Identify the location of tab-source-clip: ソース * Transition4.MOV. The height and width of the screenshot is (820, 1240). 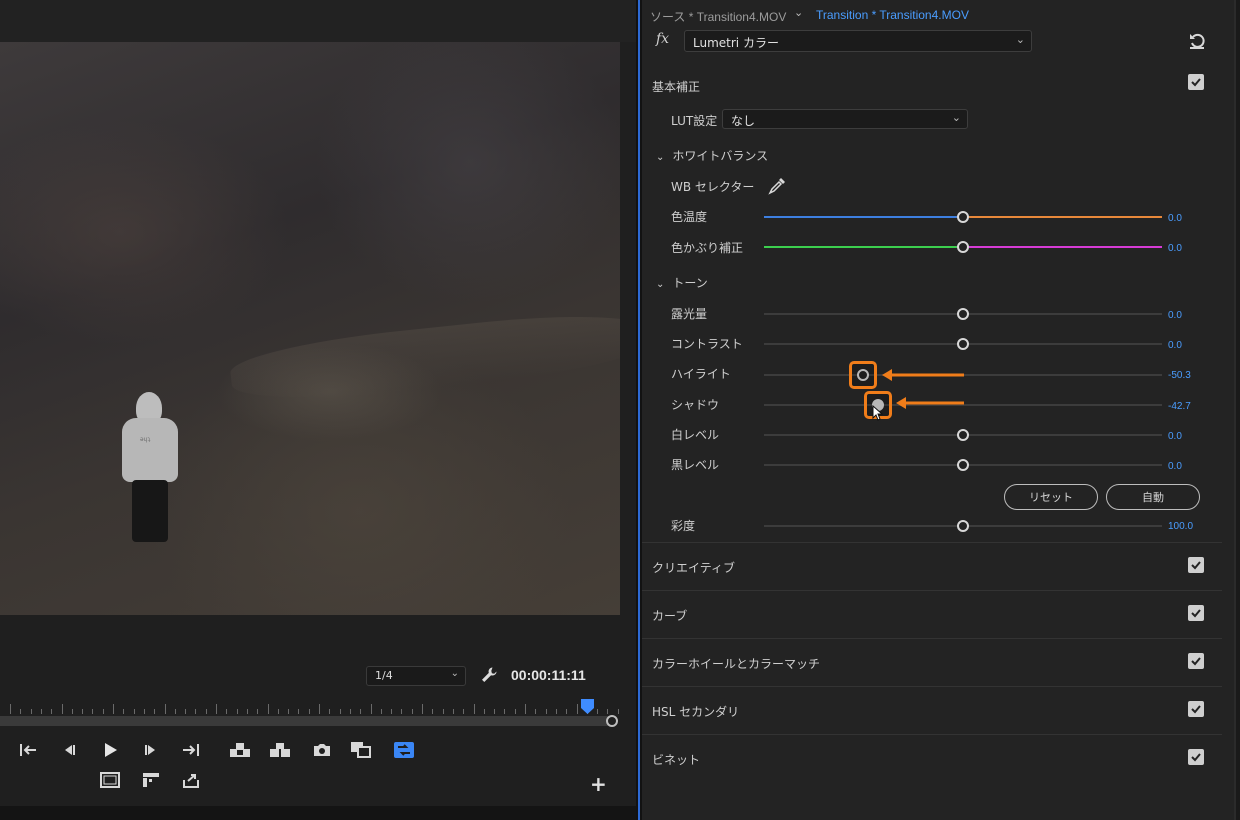
(718, 16).